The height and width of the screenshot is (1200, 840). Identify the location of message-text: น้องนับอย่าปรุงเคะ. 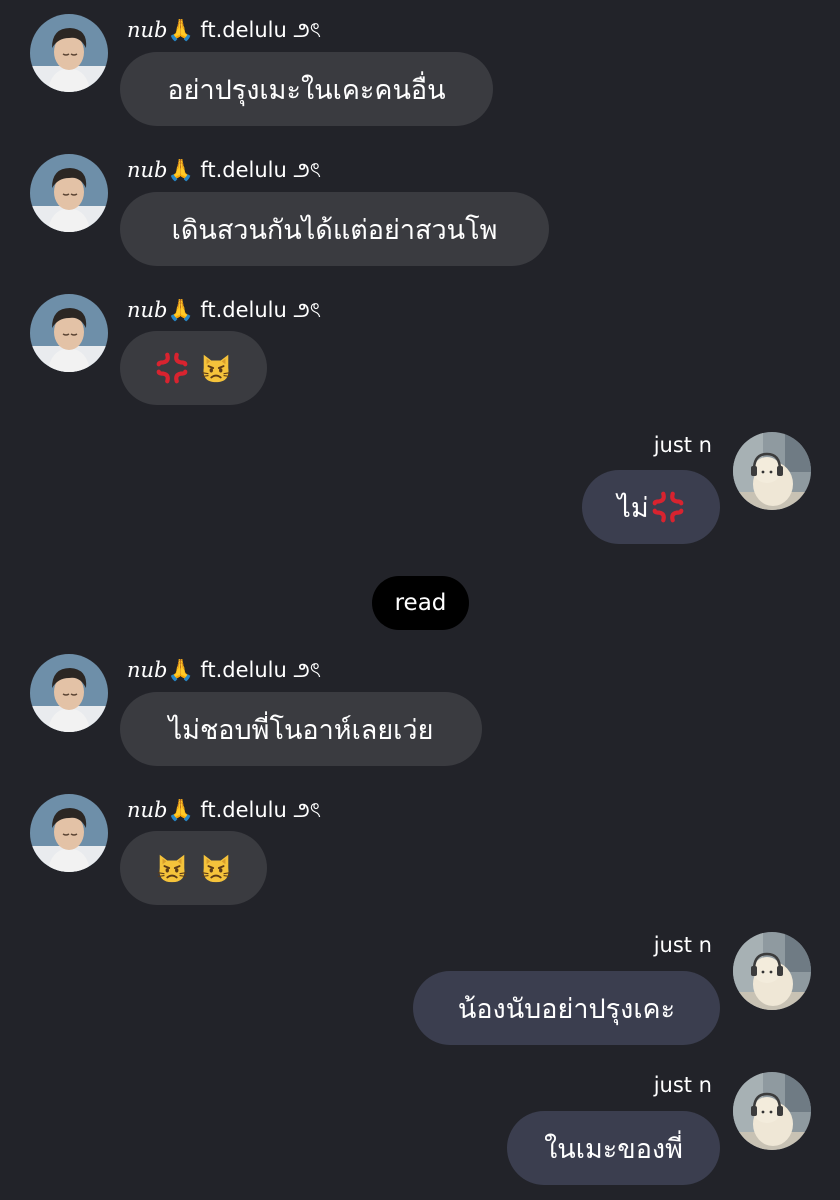
(566, 1009).